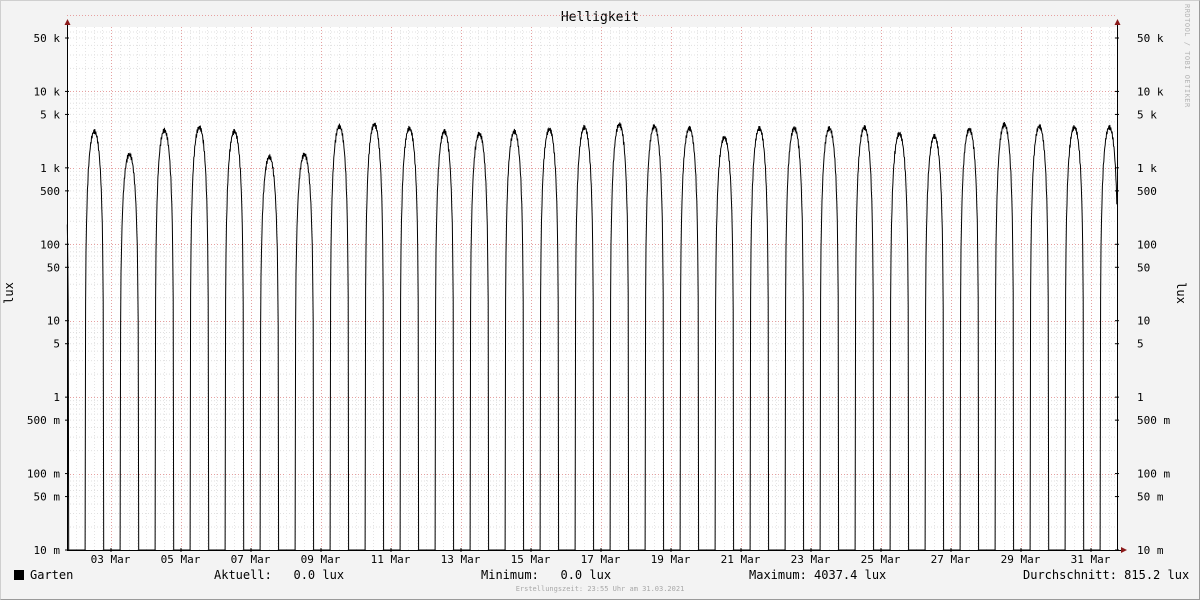 This screenshot has height=600, width=1200. Describe the element at coordinates (50, 191) in the screenshot. I see `y-tick-label-left: 500` at that location.